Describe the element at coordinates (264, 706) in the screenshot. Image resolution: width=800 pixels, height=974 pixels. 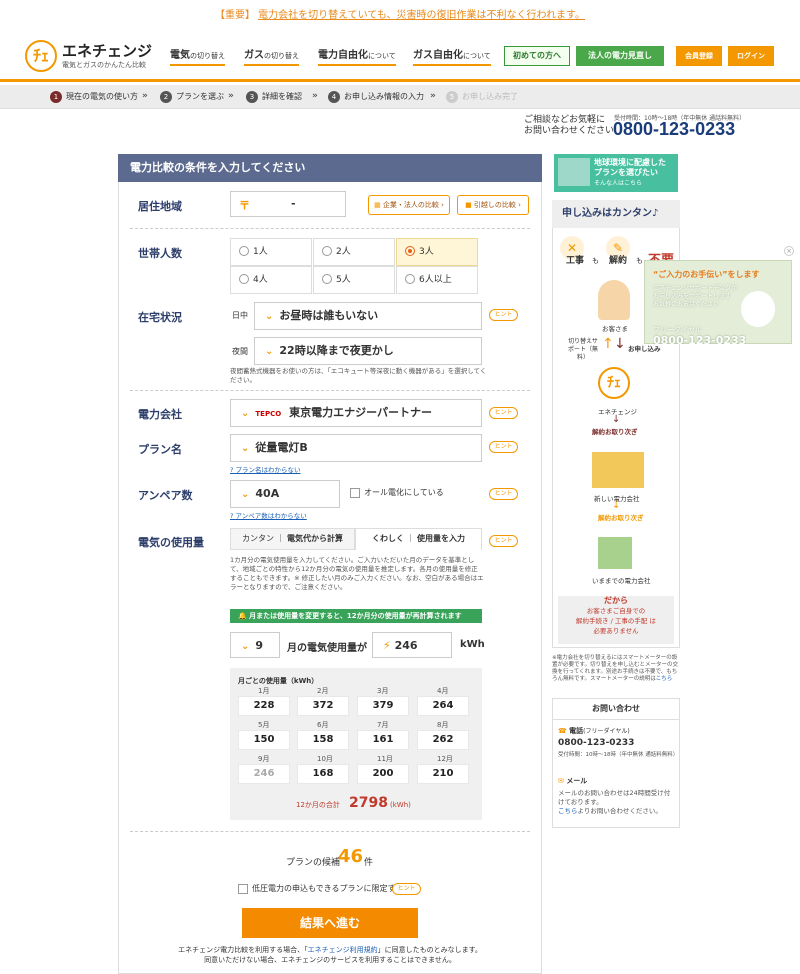
I see `month-usage-input: 228` at that location.